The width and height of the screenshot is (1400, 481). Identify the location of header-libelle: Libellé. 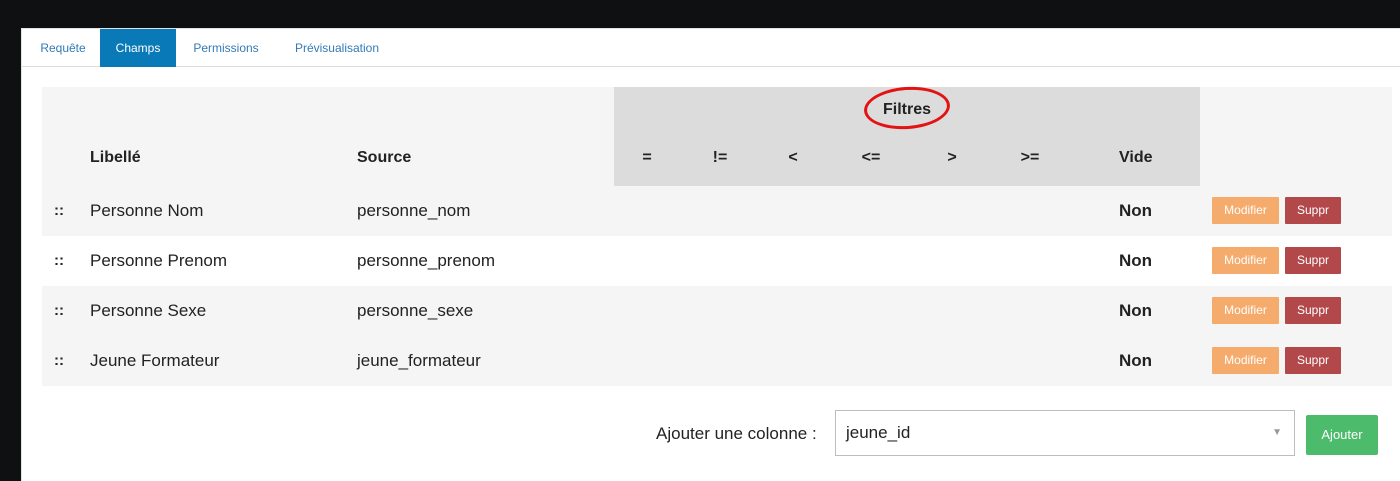
(115, 157).